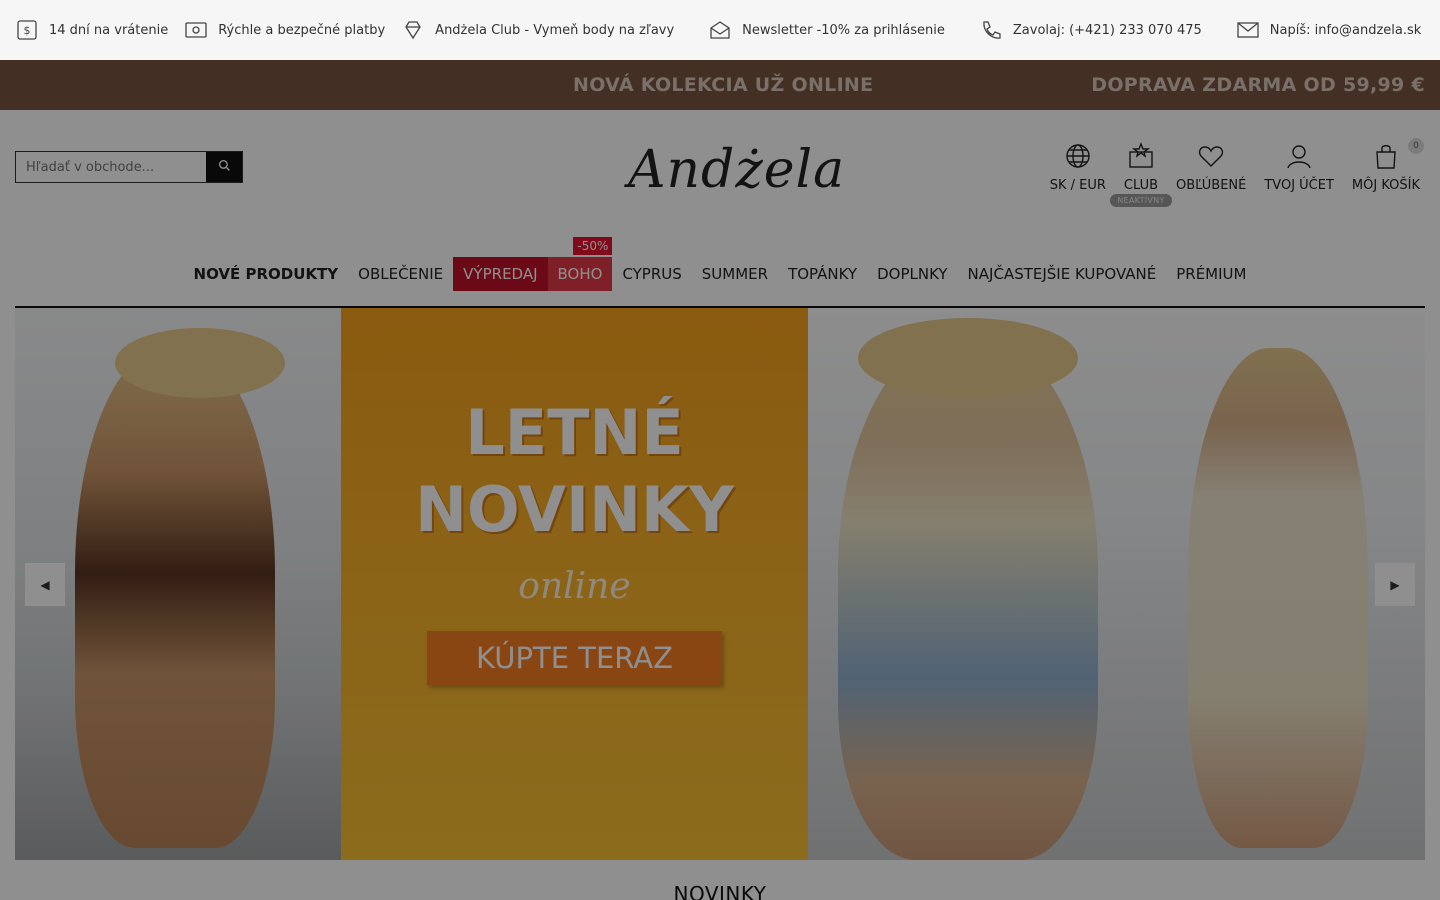 The height and width of the screenshot is (900, 1440). What do you see at coordinates (991, 30) in the screenshot?
I see `phone-icon` at bounding box center [991, 30].